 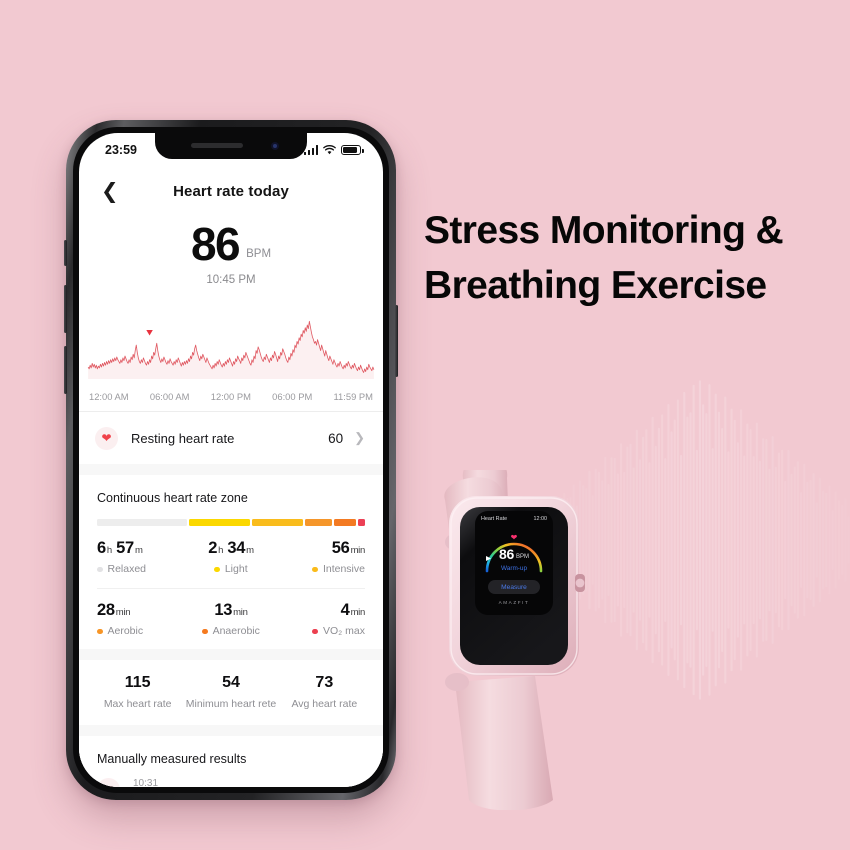 What do you see at coordinates (231, 704) in the screenshot?
I see `stat-label: Minimum heart rete` at bounding box center [231, 704].